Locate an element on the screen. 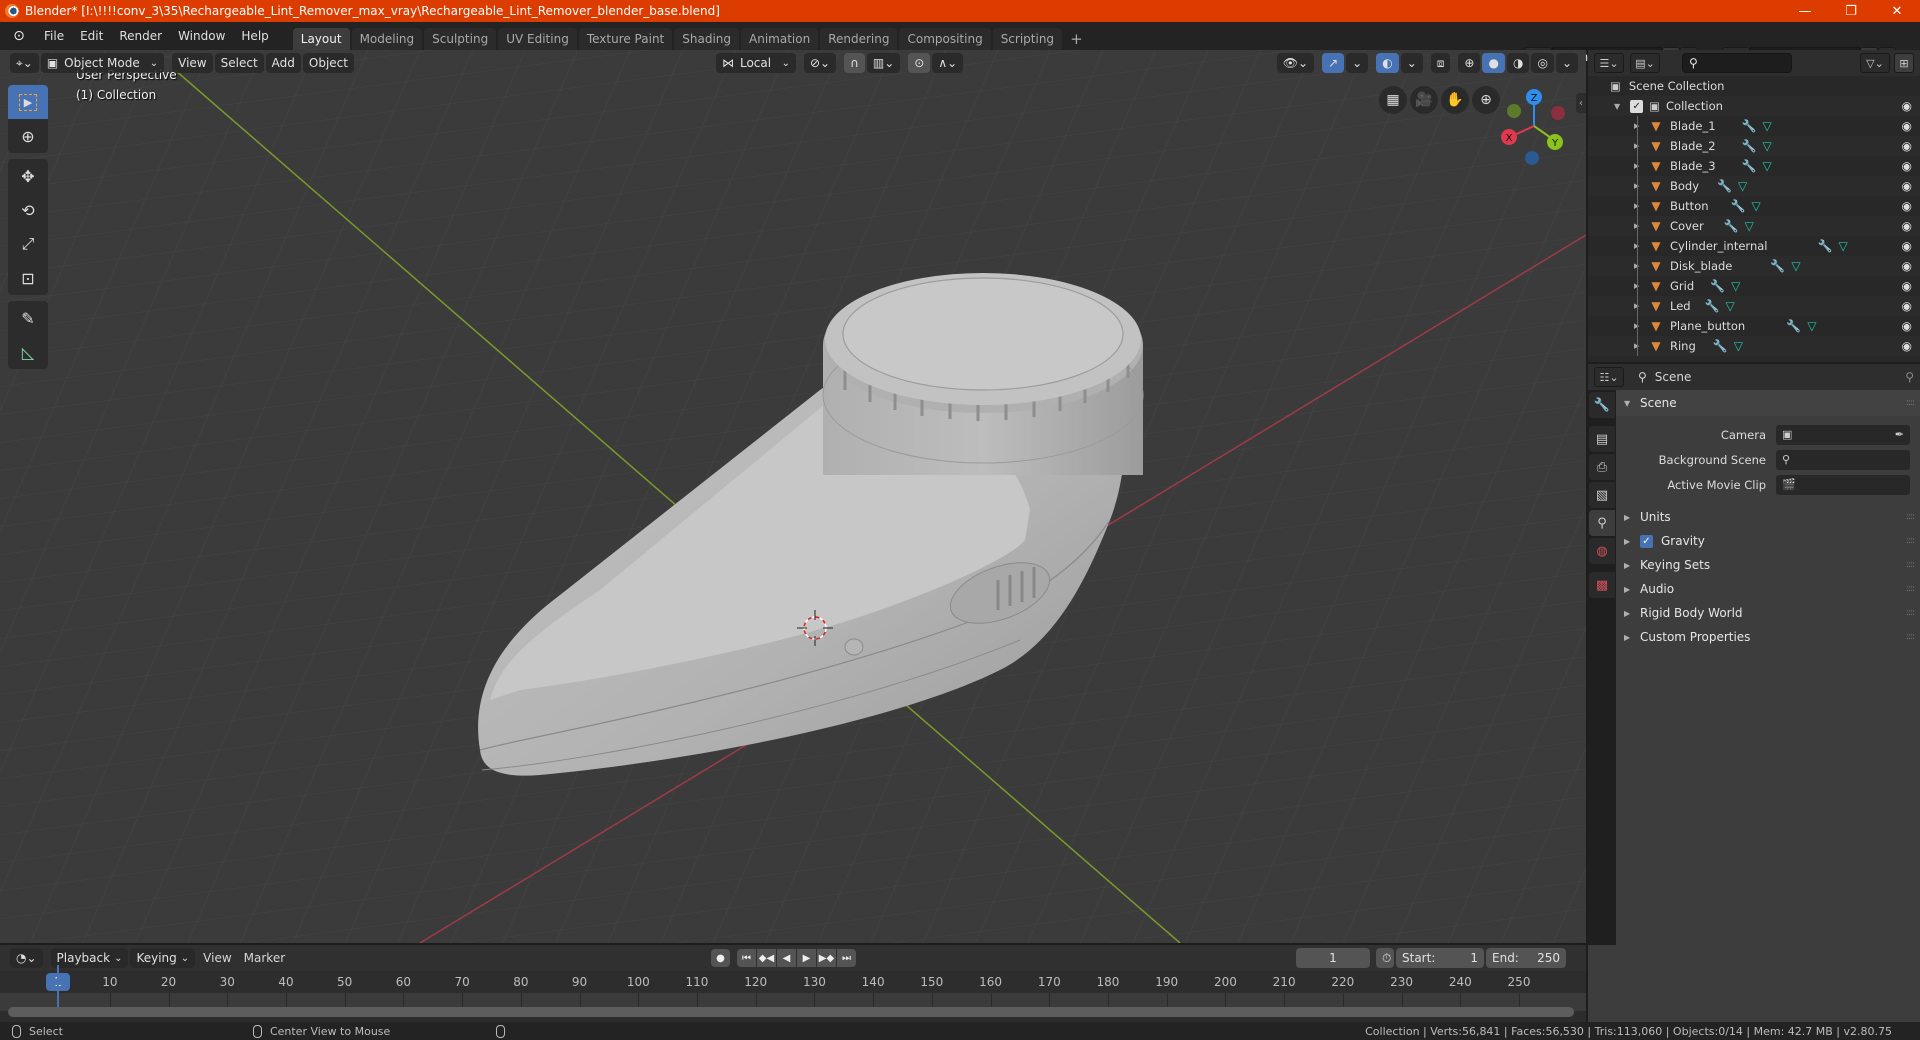  background-scene-field: ⚲ is located at coordinates (1843, 459).